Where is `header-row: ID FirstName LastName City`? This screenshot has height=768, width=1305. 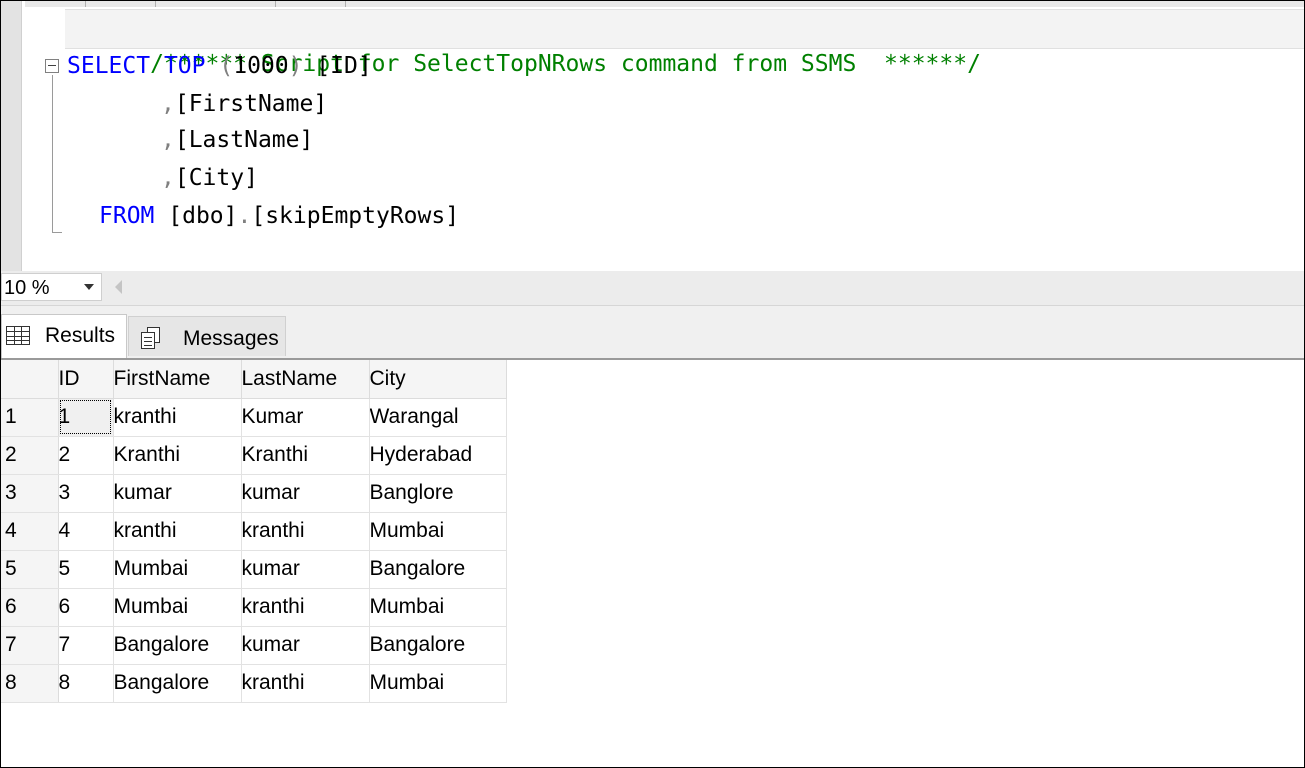 header-row: ID FirstName LastName City is located at coordinates (254, 379).